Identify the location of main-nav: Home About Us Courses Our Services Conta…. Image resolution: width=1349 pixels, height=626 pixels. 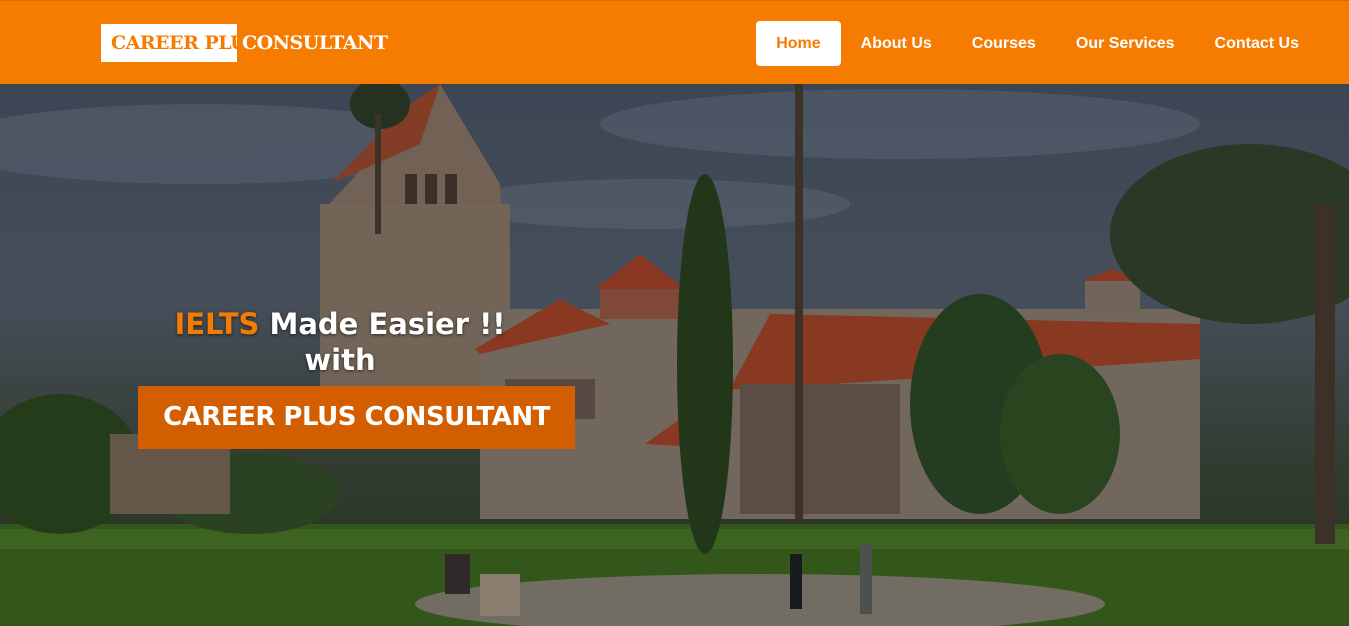
(1037, 43).